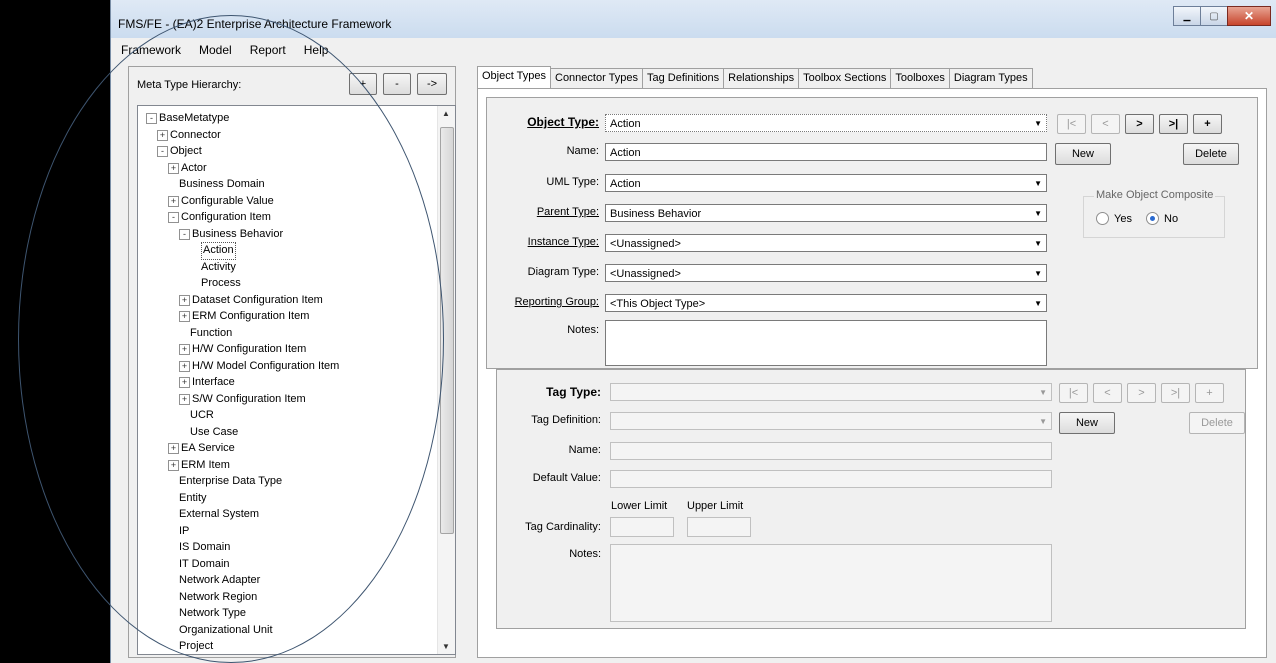 The image size is (1276, 663). Describe the element at coordinates (1217, 423) in the screenshot. I see `delete-tag-button: Delete` at that location.